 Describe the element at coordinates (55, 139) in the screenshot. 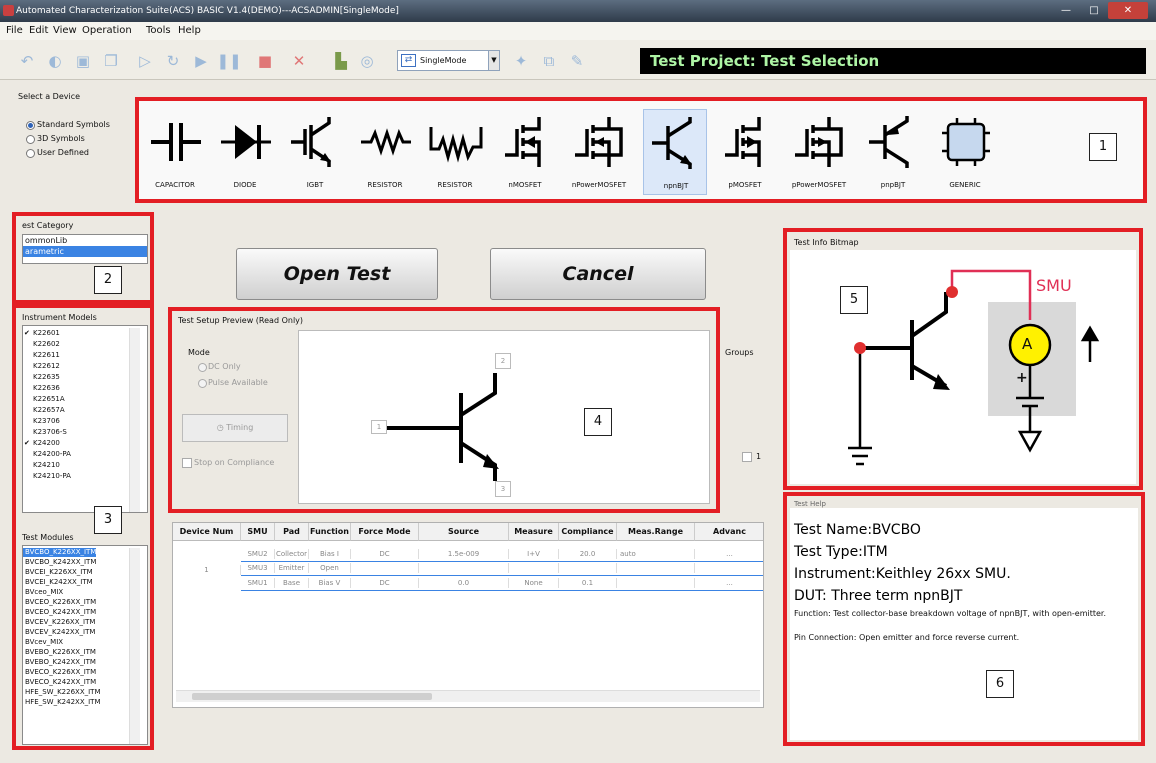

I see `radio-3d-symbols: 3D Symbols` at that location.